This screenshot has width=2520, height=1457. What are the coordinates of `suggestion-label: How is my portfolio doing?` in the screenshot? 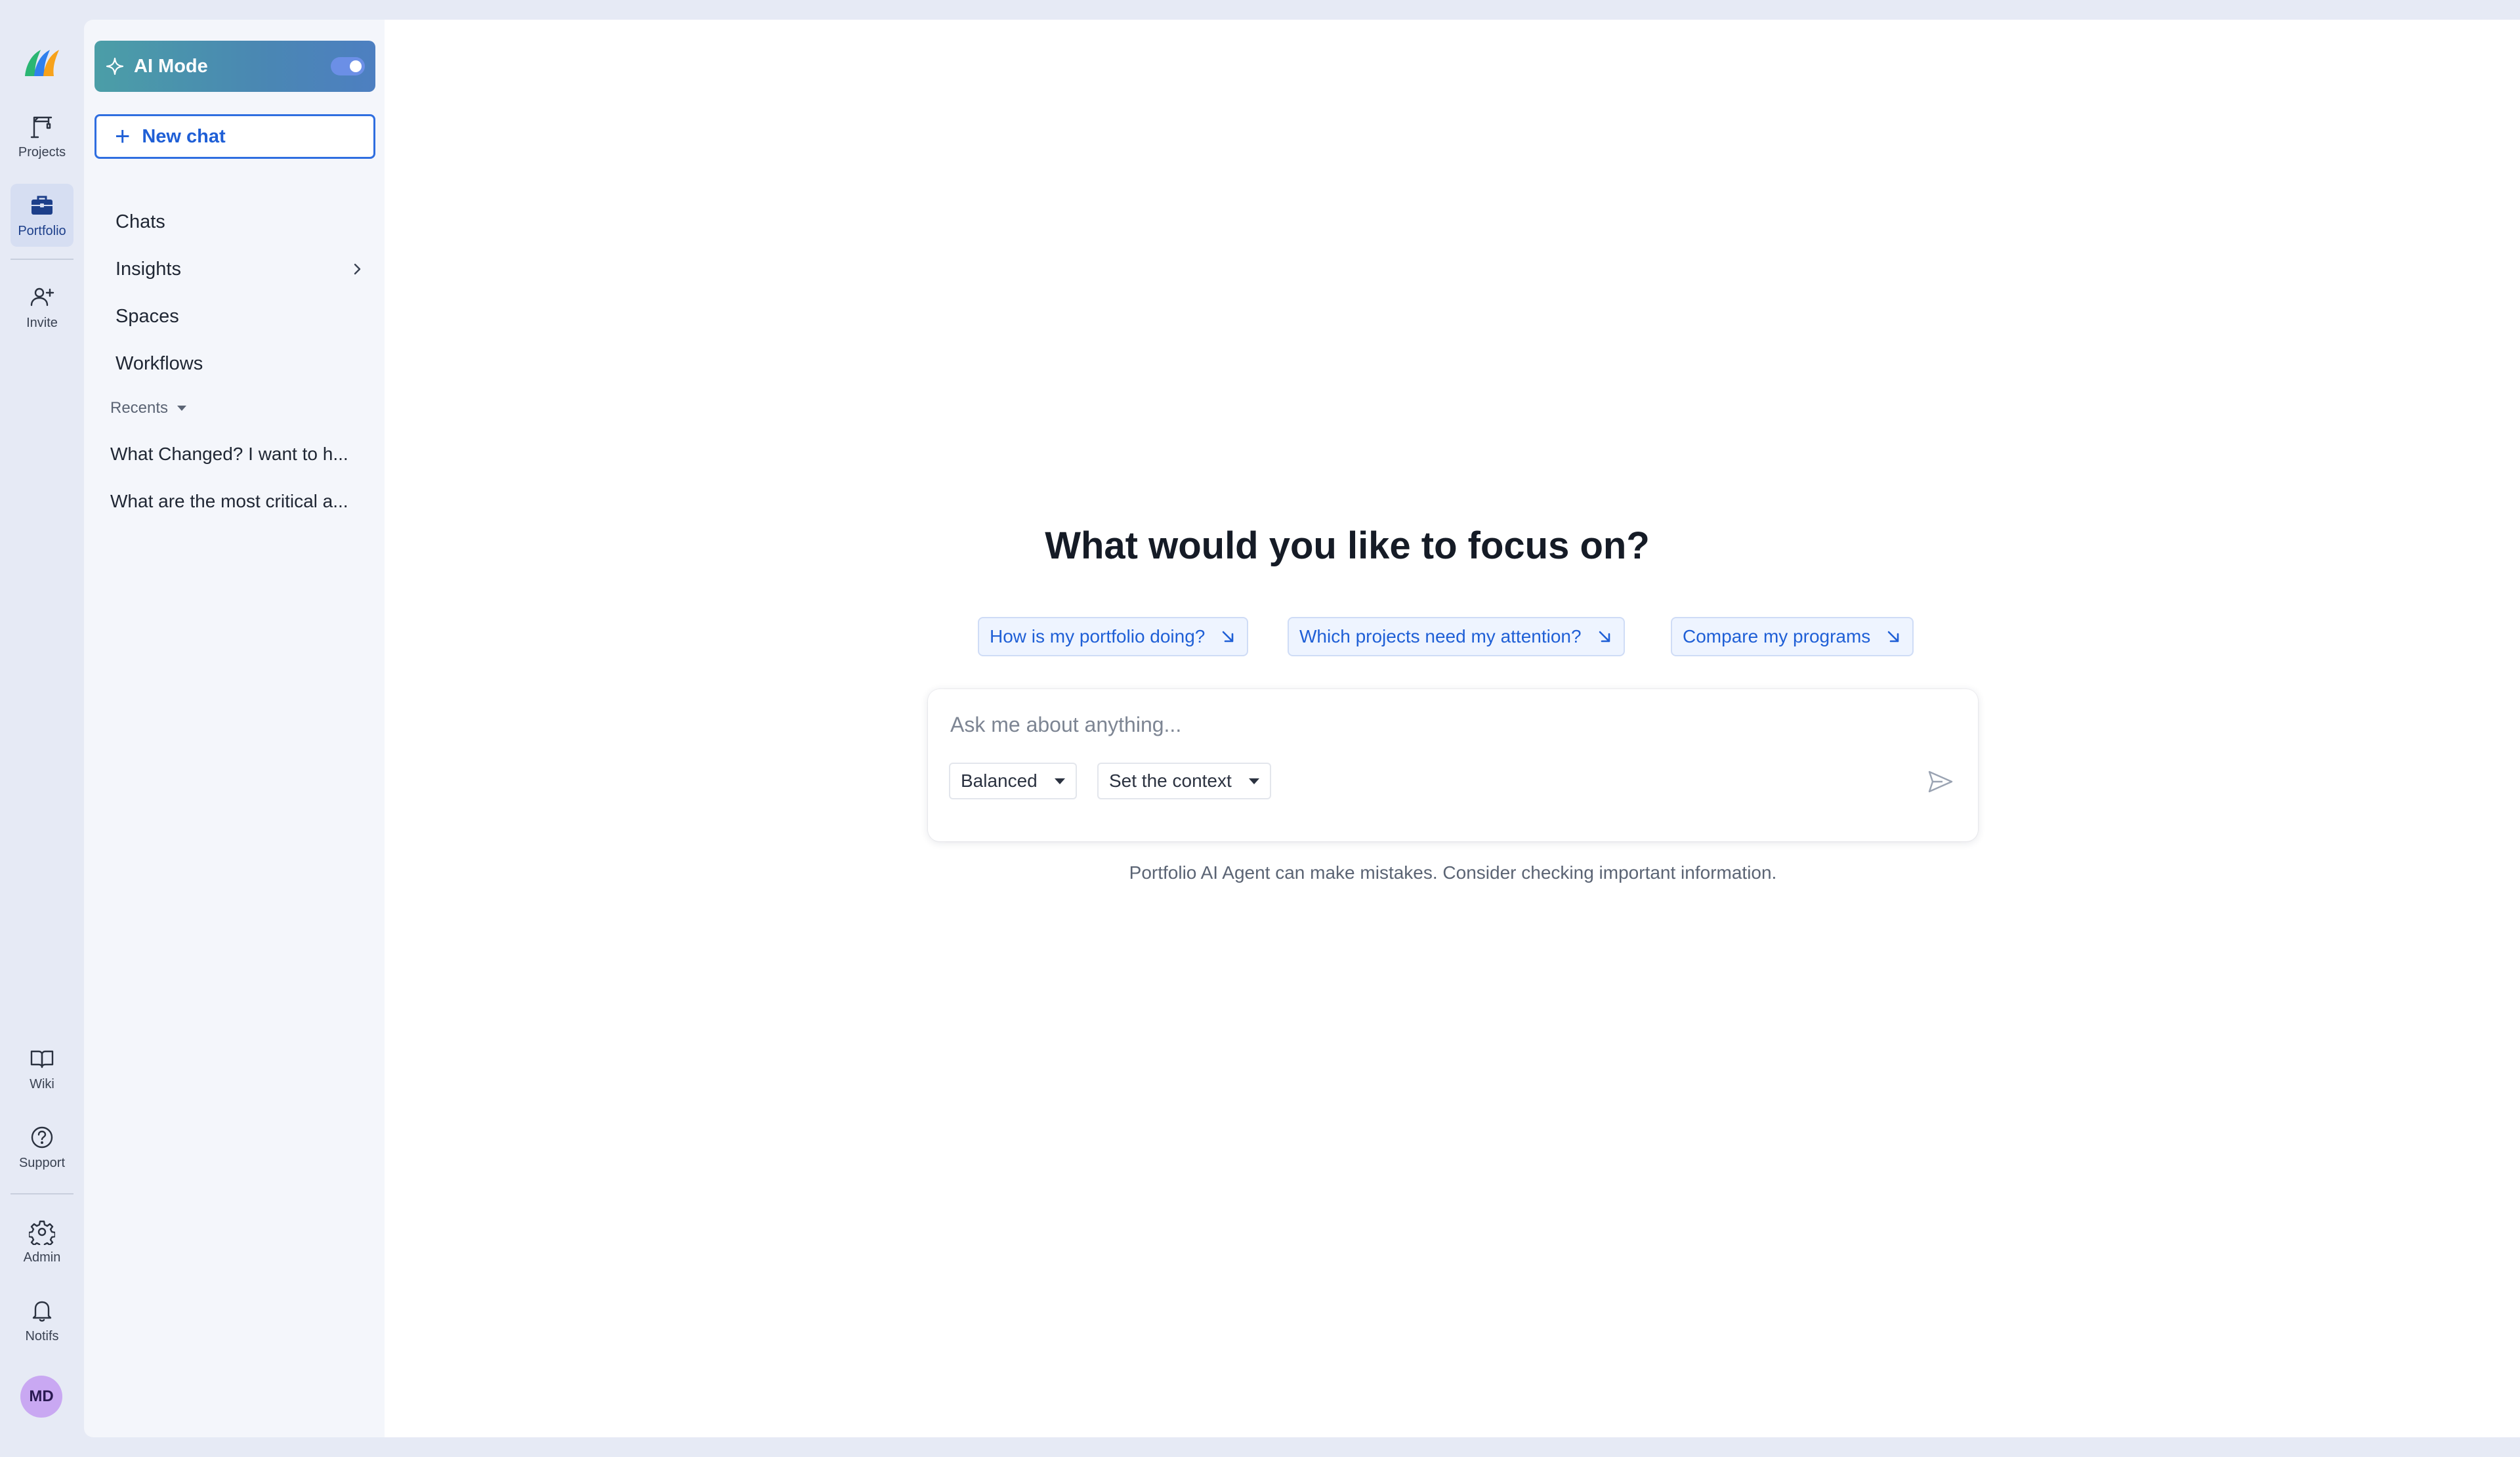 It's located at (1098, 636).